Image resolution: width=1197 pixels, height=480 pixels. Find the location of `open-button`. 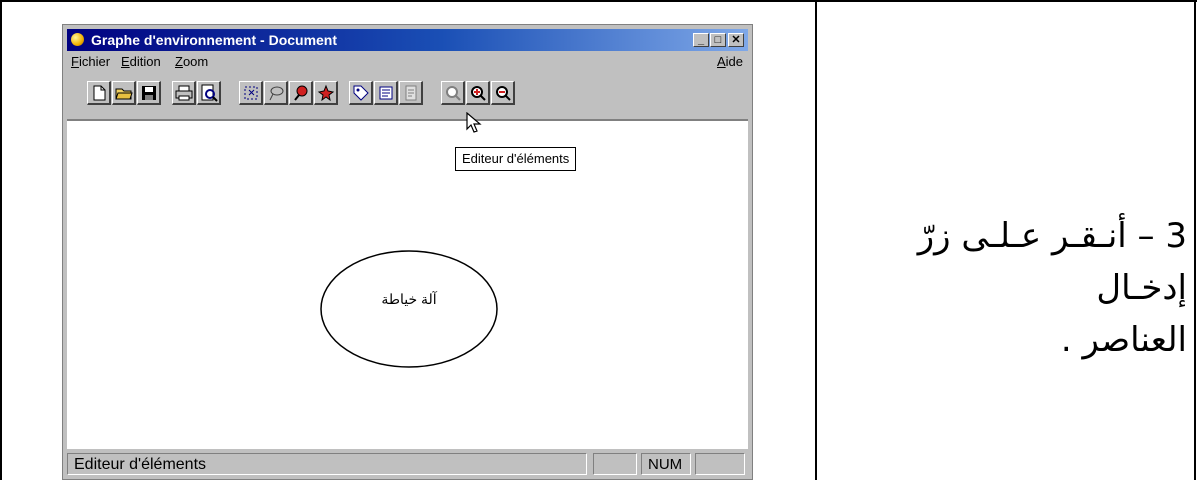

open-button is located at coordinates (124, 93).